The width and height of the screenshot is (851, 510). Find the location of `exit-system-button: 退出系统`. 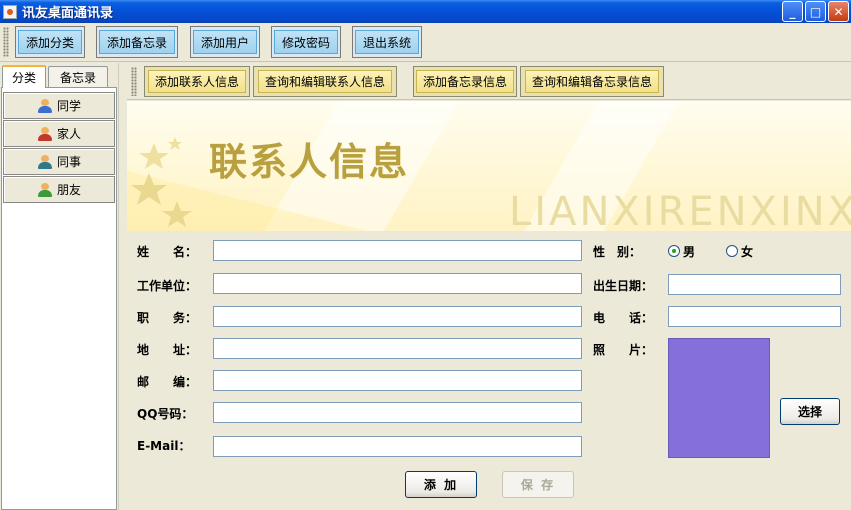

exit-system-button: 退出系统 is located at coordinates (387, 42).